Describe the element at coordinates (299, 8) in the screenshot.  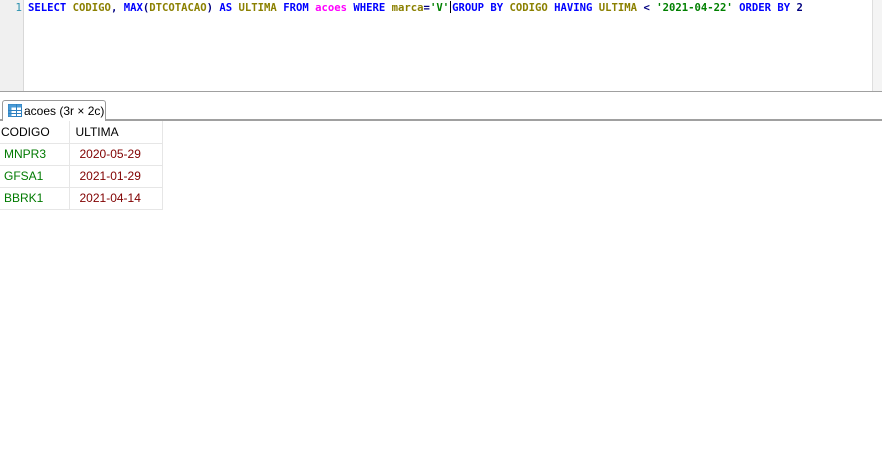
I see `sql-token: FROM` at that location.